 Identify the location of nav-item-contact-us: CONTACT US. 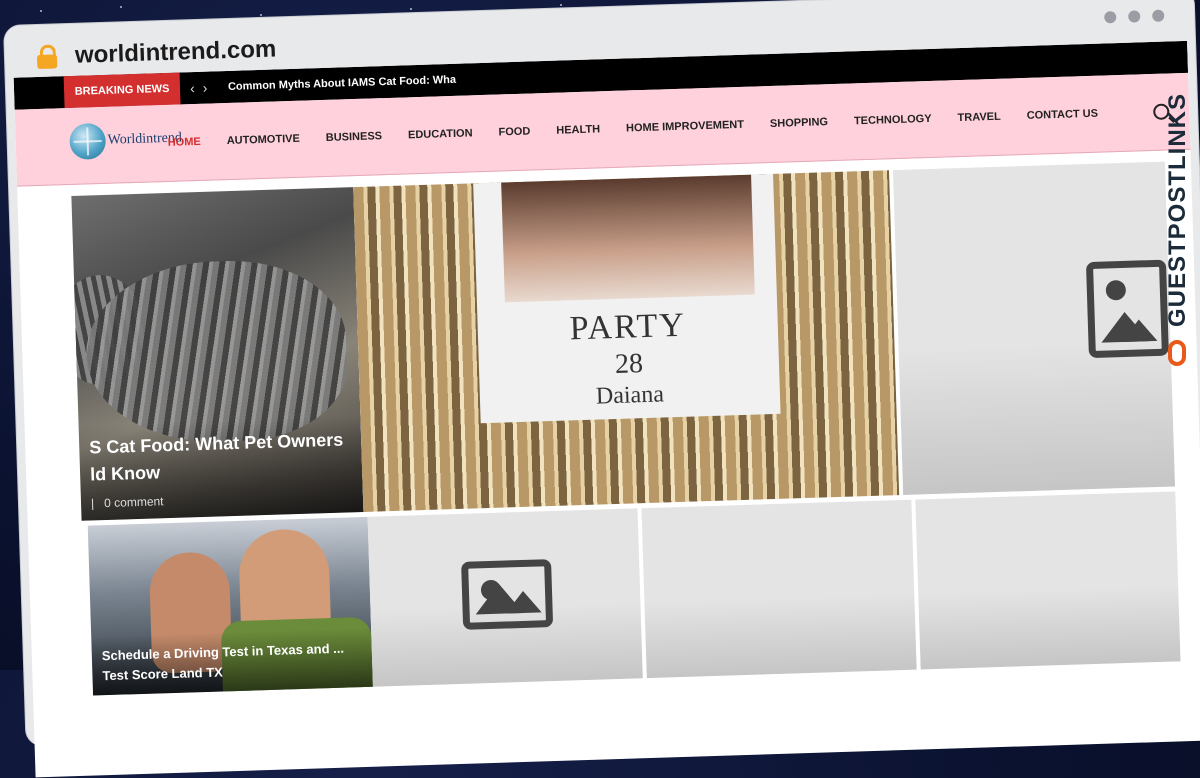
(1063, 114).